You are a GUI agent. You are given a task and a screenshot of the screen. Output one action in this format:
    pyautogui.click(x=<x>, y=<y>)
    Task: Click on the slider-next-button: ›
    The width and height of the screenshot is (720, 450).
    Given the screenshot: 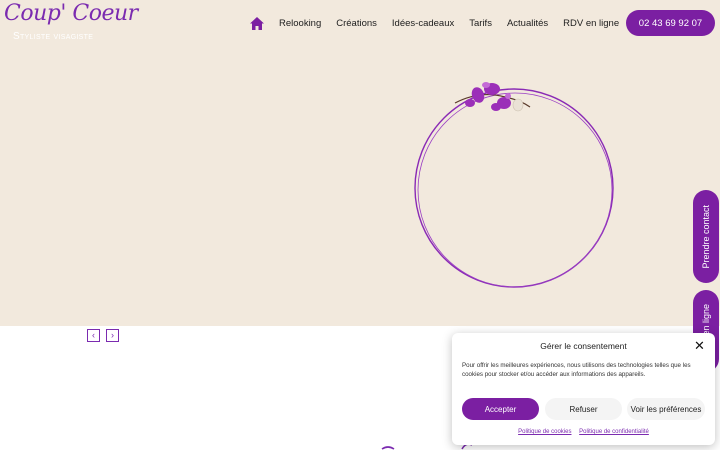 What is the action you would take?
    pyautogui.click(x=112, y=335)
    